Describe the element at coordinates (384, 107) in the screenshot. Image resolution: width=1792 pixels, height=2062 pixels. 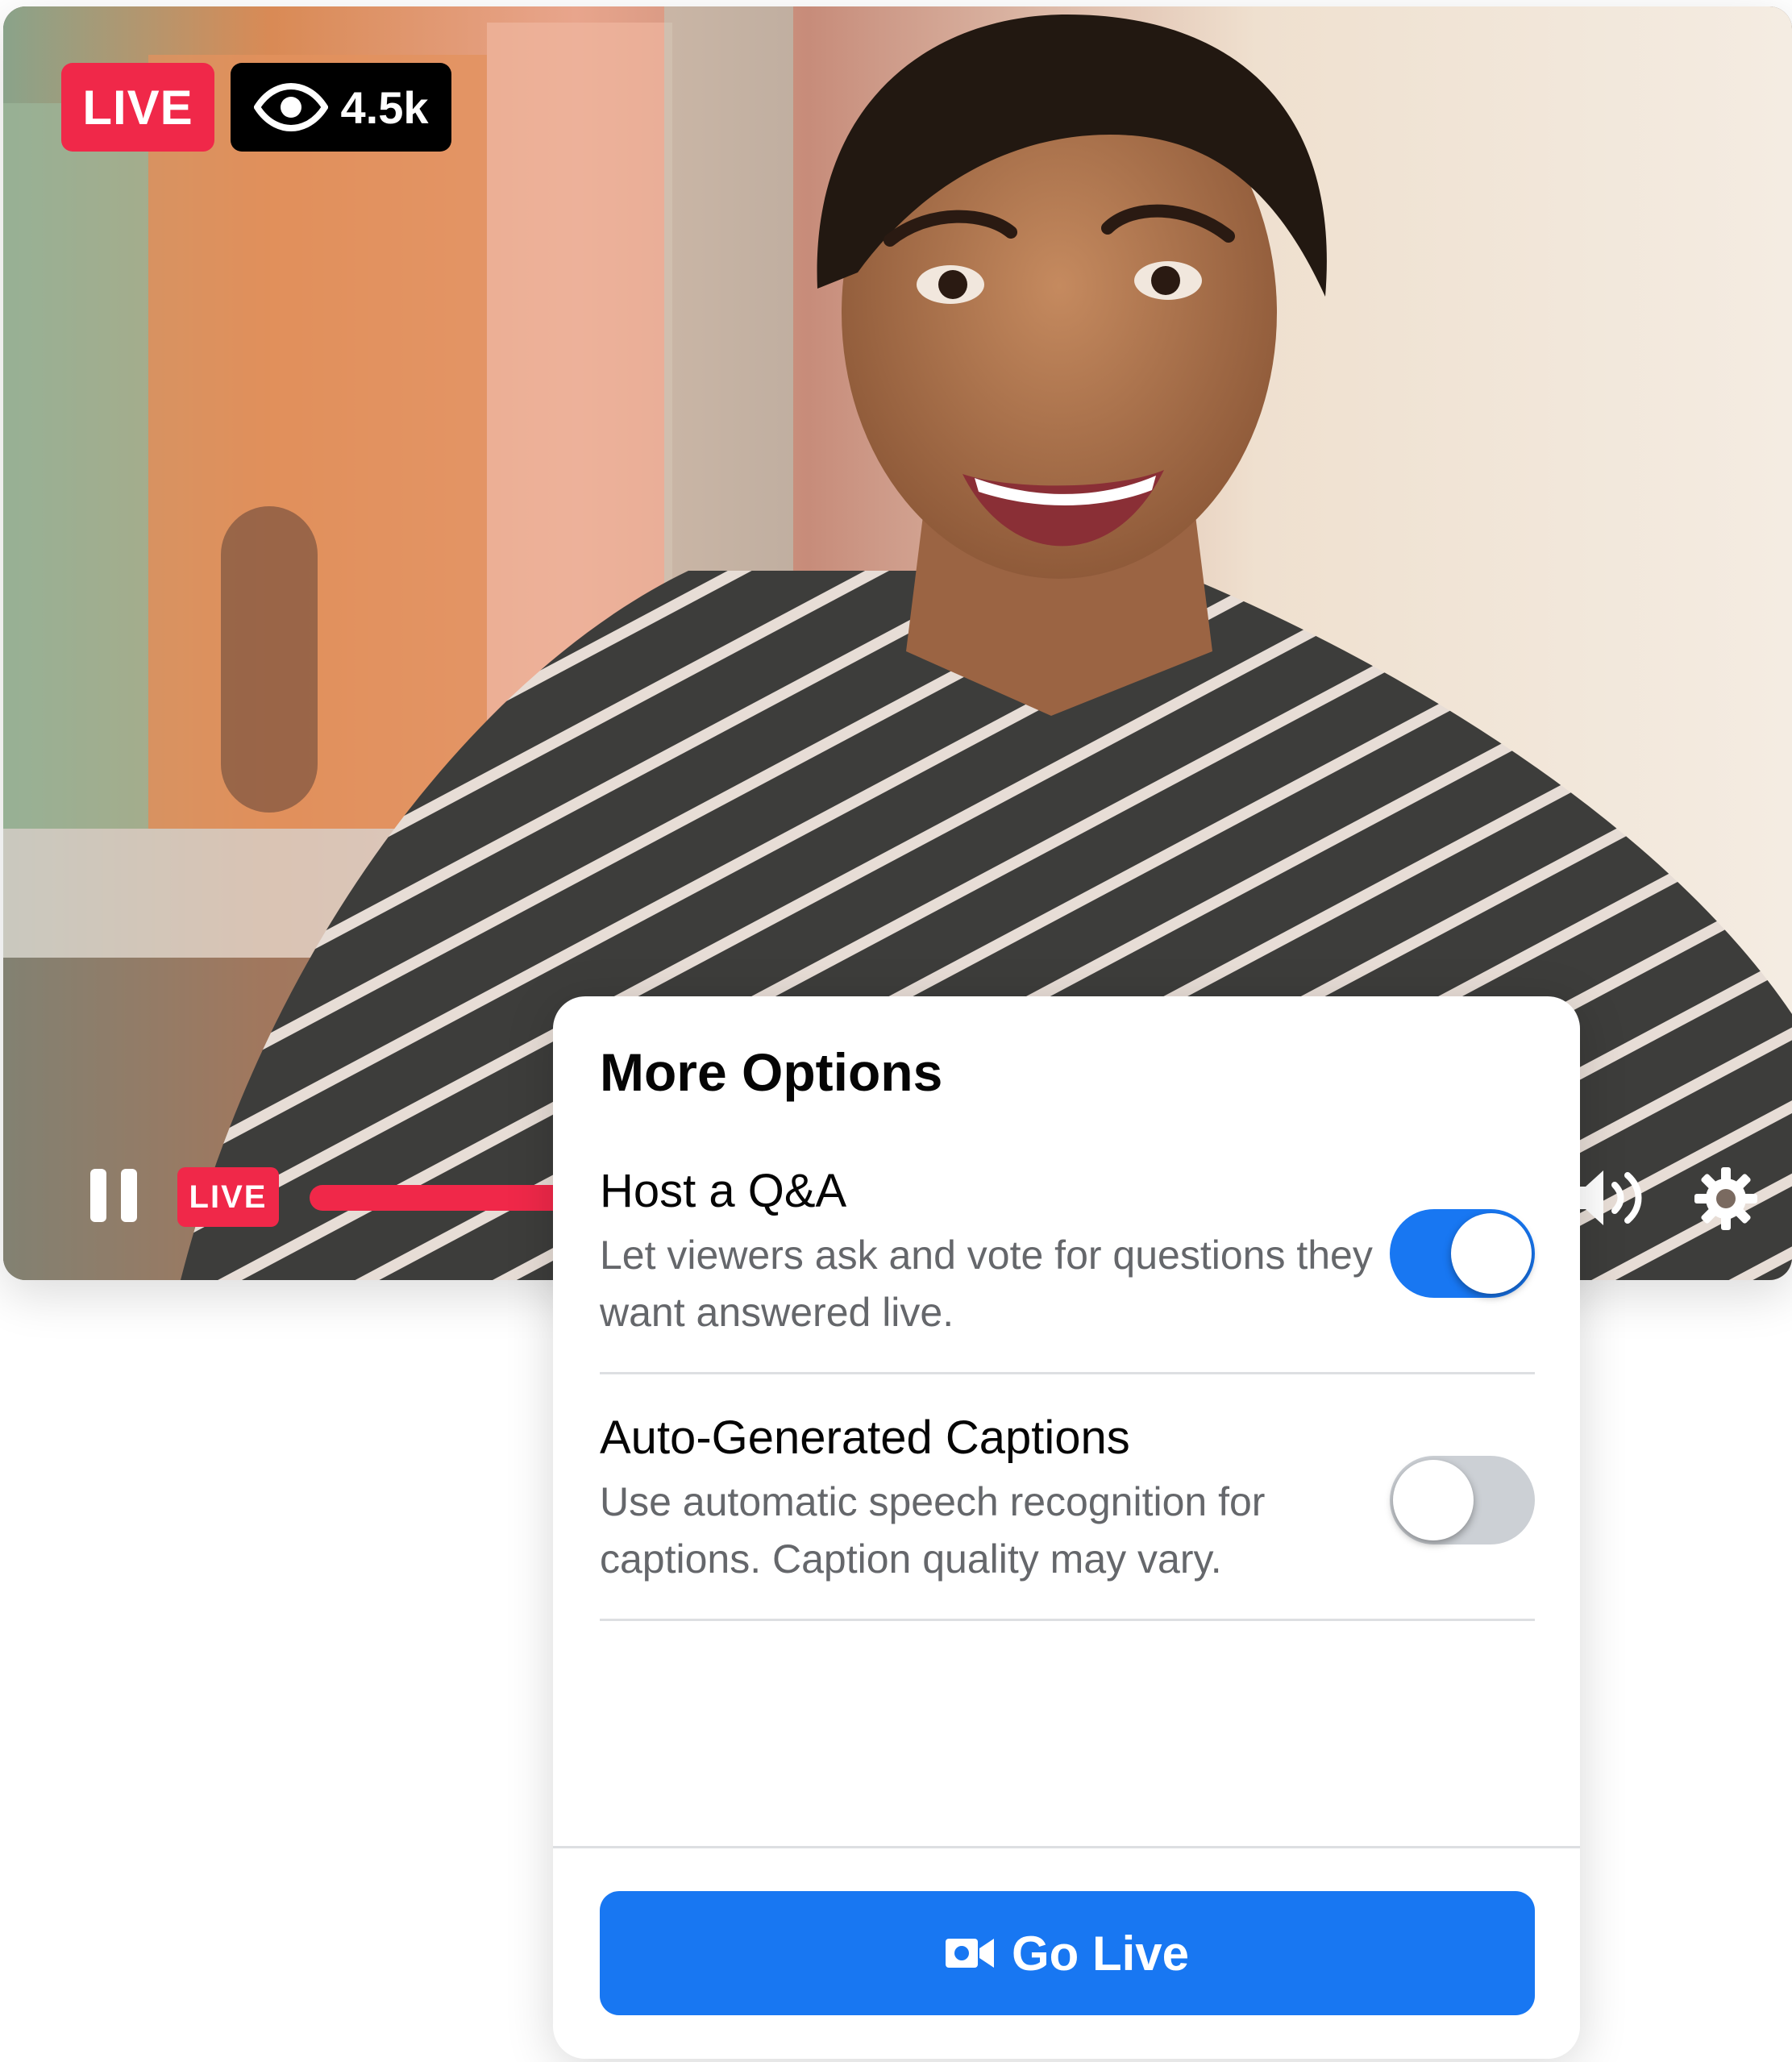
I see `viewer-count: 4.5k` at that location.